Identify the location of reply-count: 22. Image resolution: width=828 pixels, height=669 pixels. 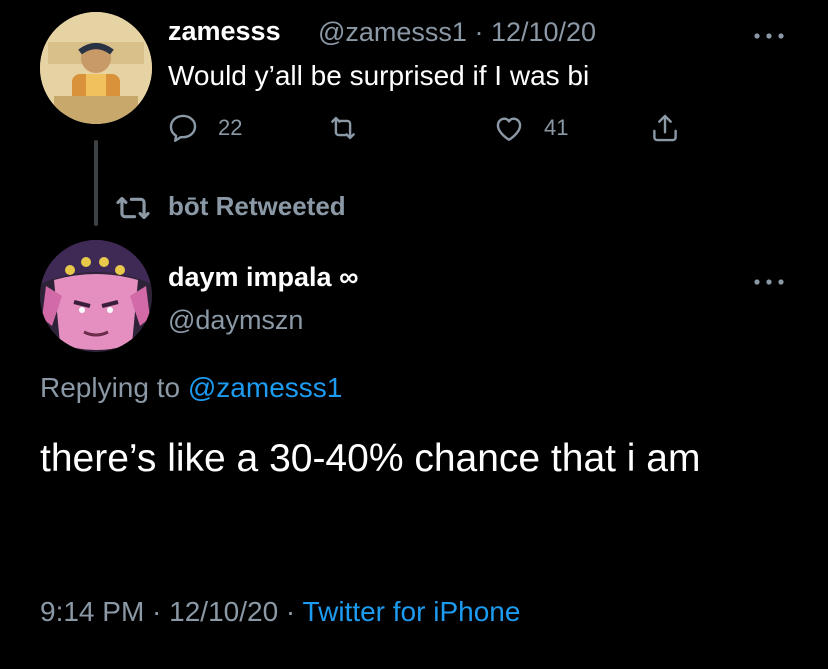
(230, 127).